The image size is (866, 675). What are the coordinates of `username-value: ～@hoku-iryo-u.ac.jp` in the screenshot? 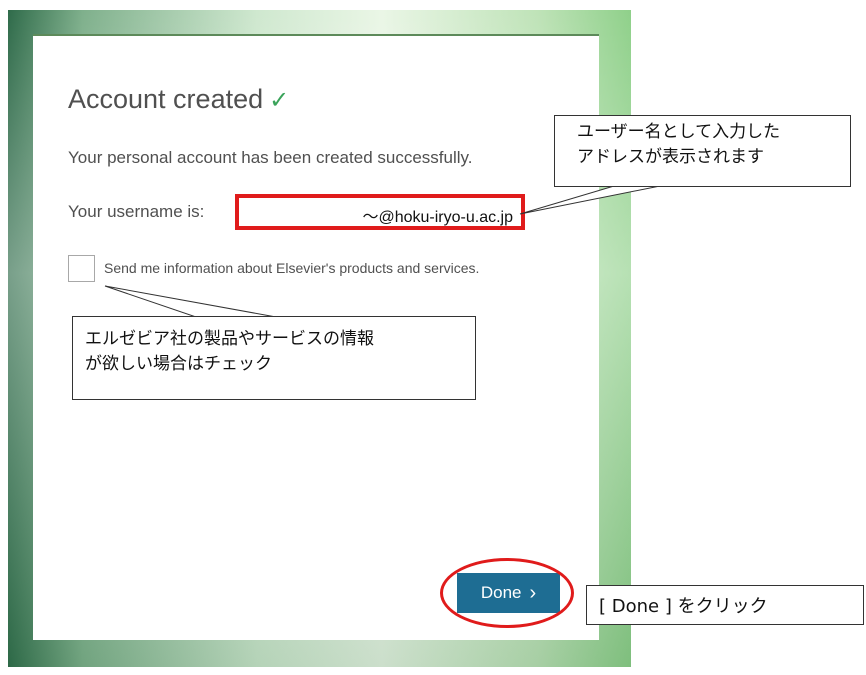 It's located at (437, 217).